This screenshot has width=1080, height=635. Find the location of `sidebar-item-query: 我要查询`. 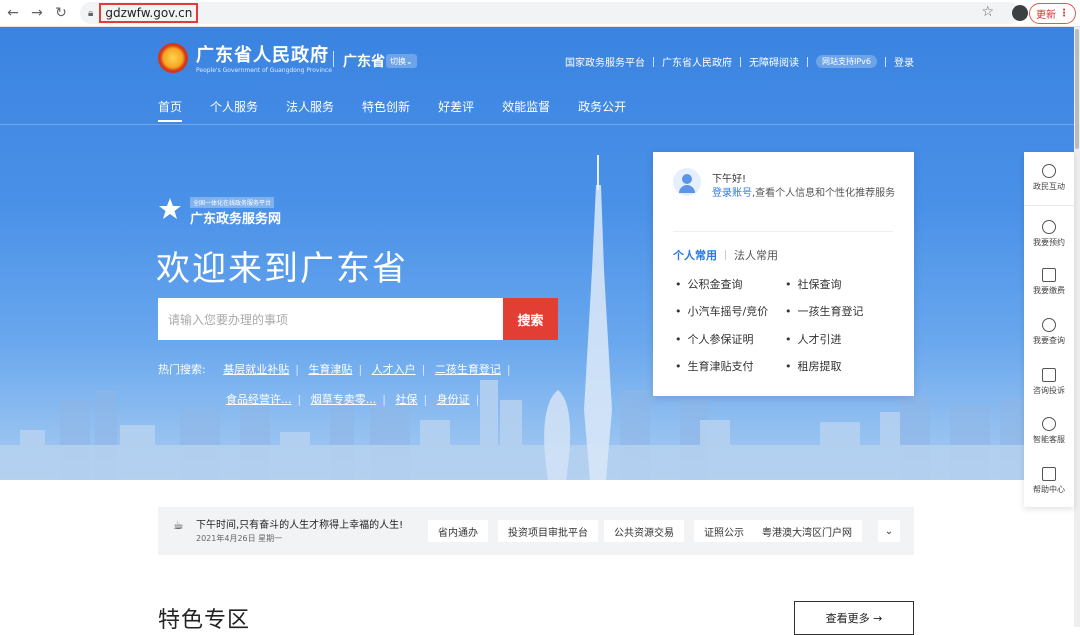

sidebar-item-query: 我要查询 is located at coordinates (1049, 332).